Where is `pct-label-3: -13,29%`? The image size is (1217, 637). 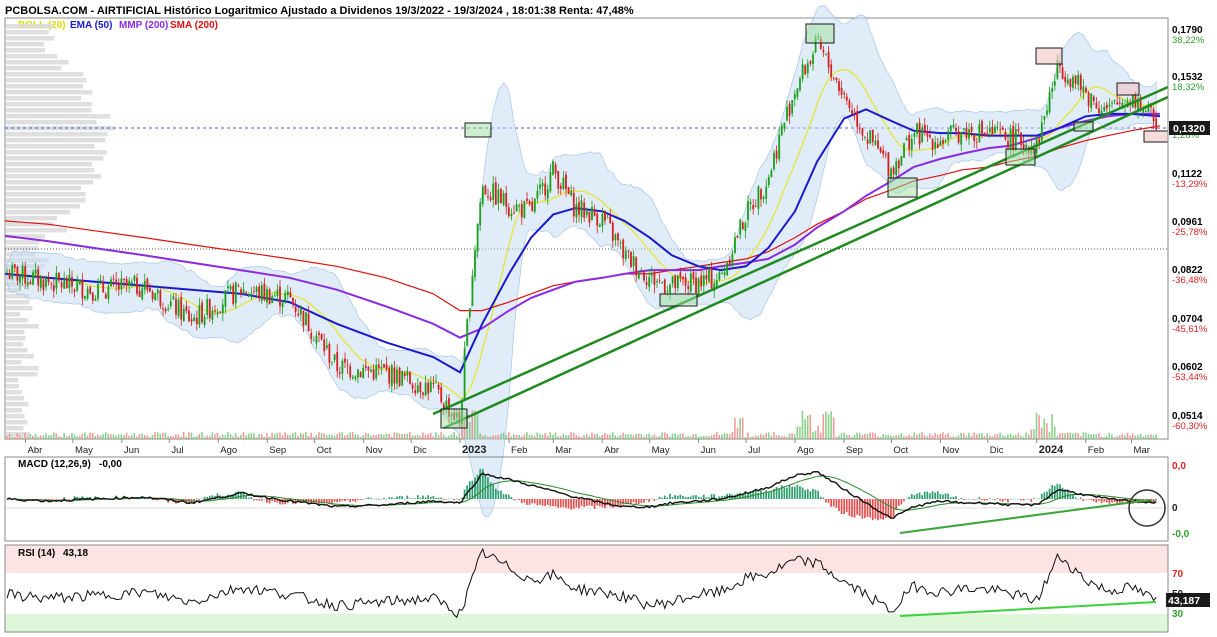
pct-label-3: -13,29% is located at coordinates (1190, 184).